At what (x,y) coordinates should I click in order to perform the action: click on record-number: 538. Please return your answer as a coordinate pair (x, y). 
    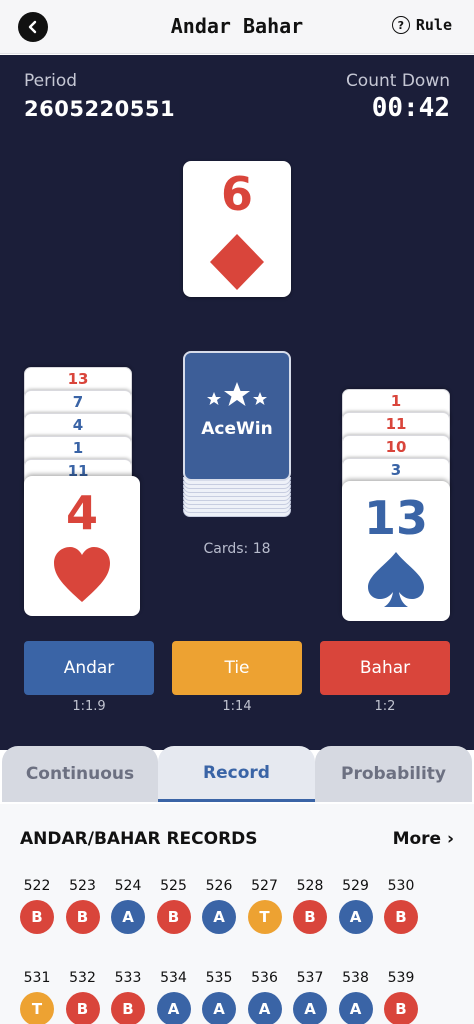
    Looking at the image, I should click on (355, 978).